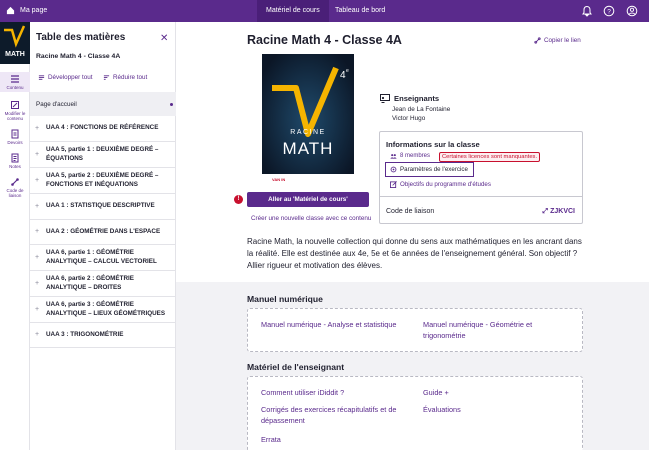  Describe the element at coordinates (559, 212) in the screenshot. I see `link-code-value: ⤢ ZJKVCI` at that location.